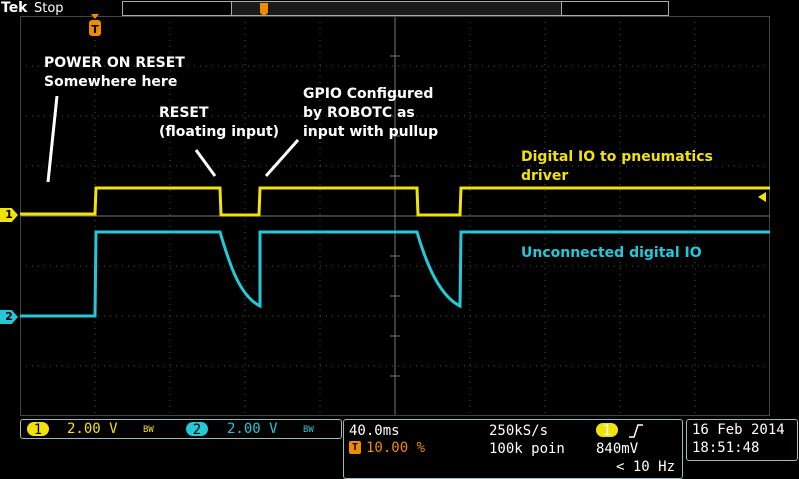 The height and width of the screenshot is (479, 799). What do you see at coordinates (359, 113) in the screenshot?
I see `annotation-gpio-line2: by ROBOTC as` at bounding box center [359, 113].